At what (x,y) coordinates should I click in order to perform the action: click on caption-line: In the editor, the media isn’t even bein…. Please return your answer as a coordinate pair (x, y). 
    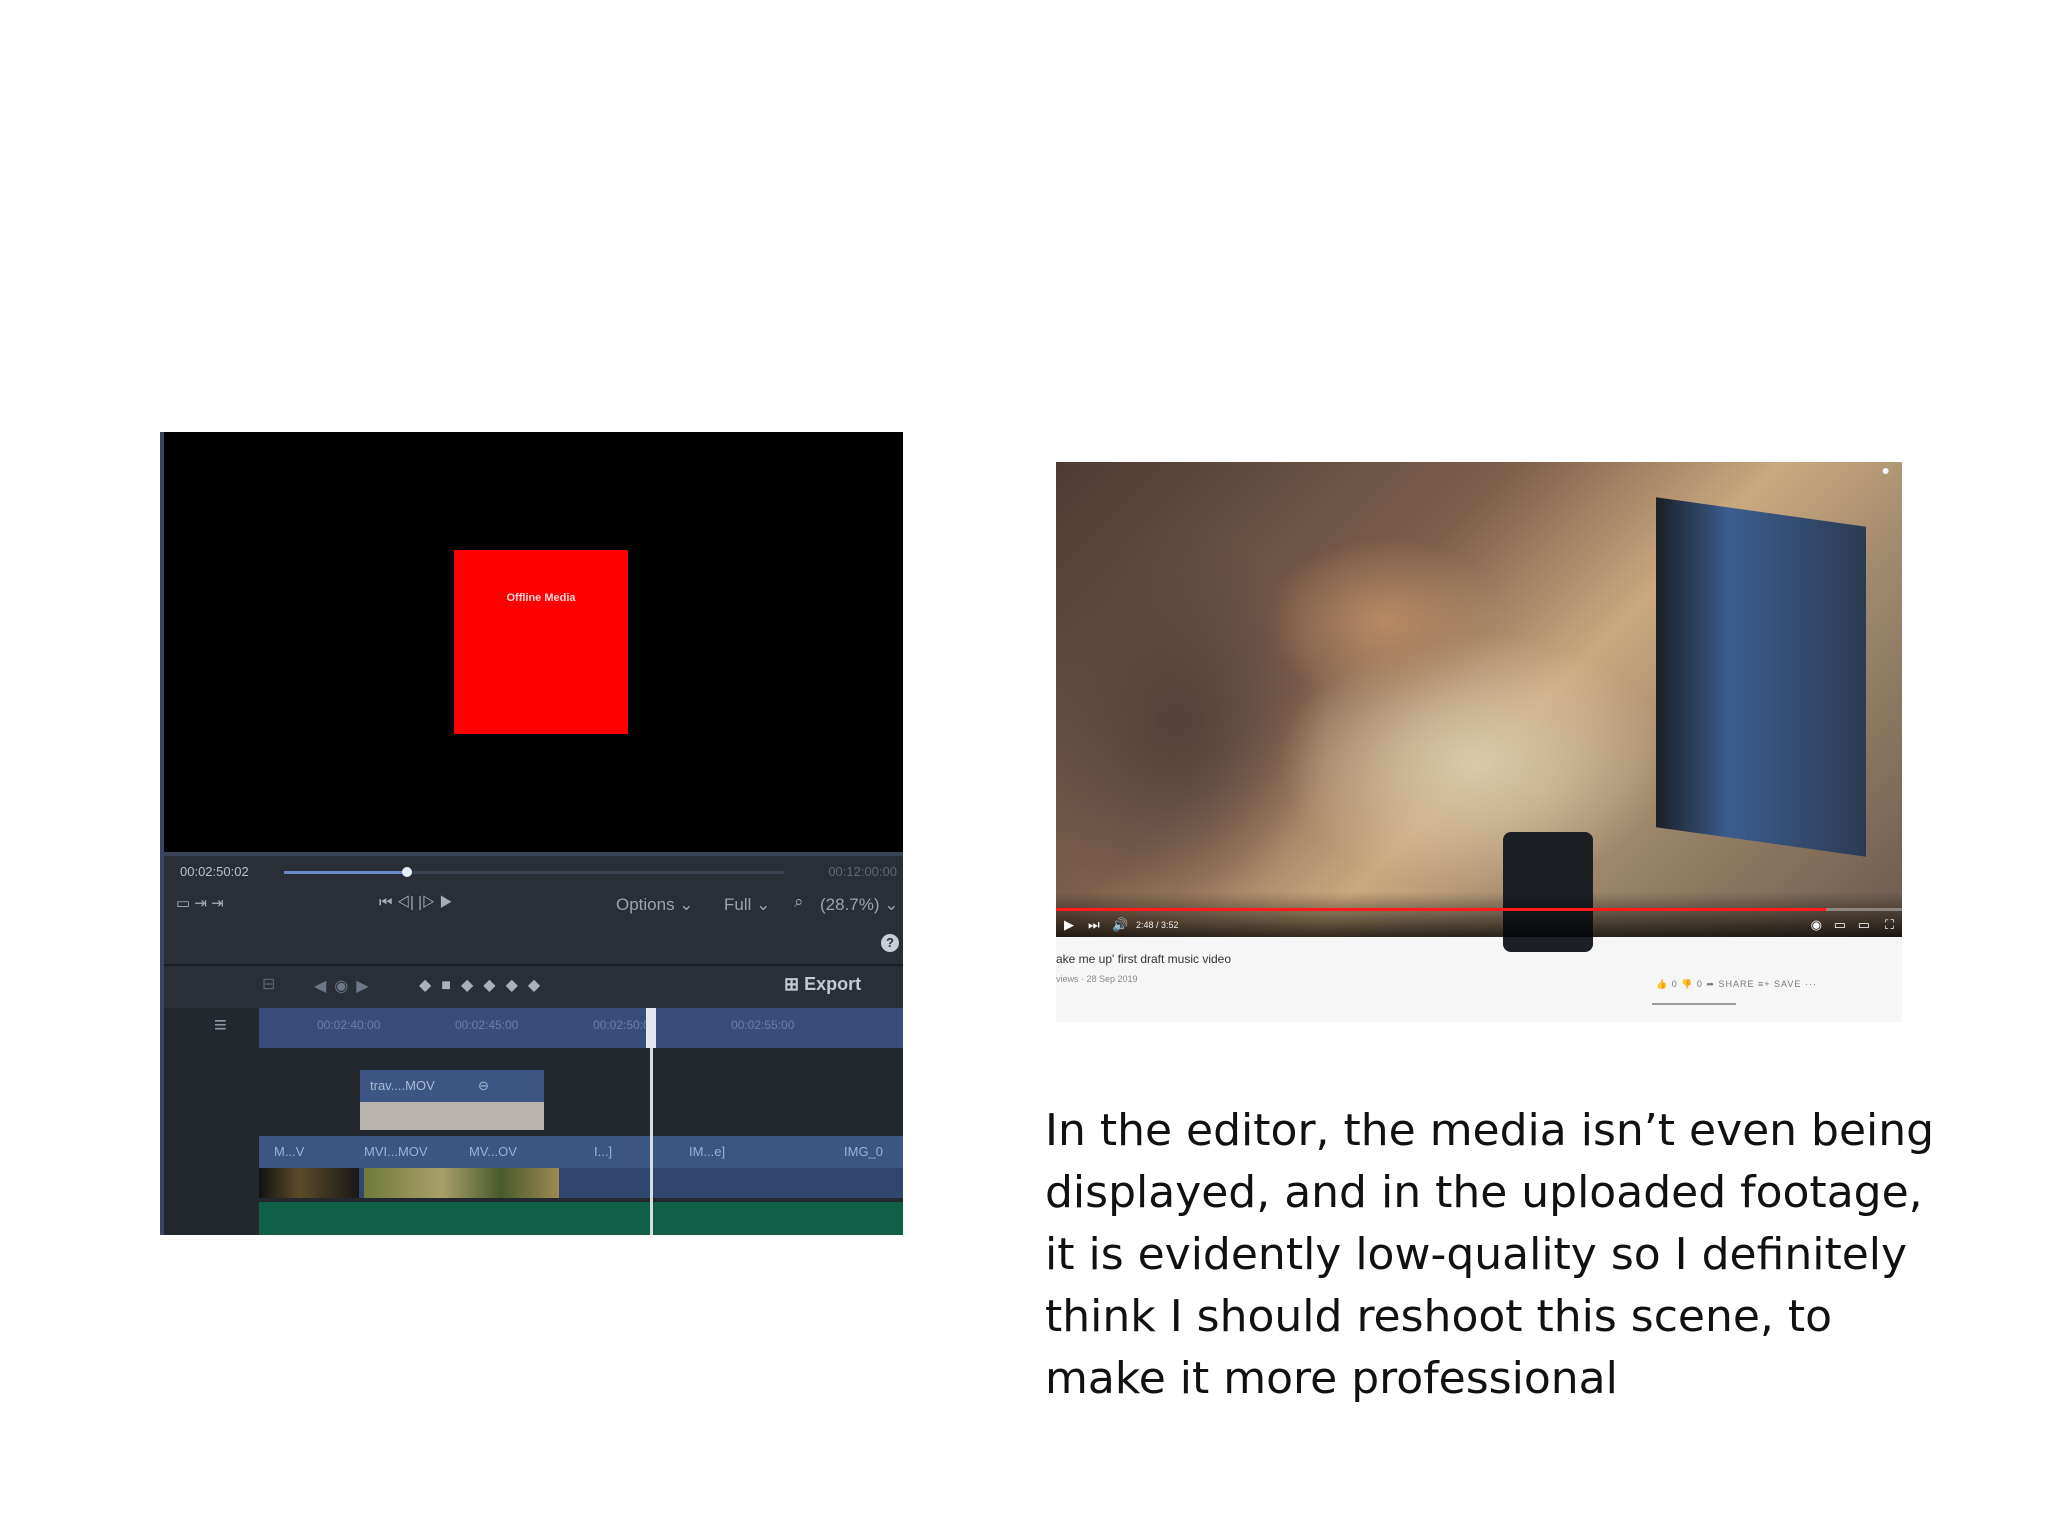
    Looking at the image, I should click on (1490, 1130).